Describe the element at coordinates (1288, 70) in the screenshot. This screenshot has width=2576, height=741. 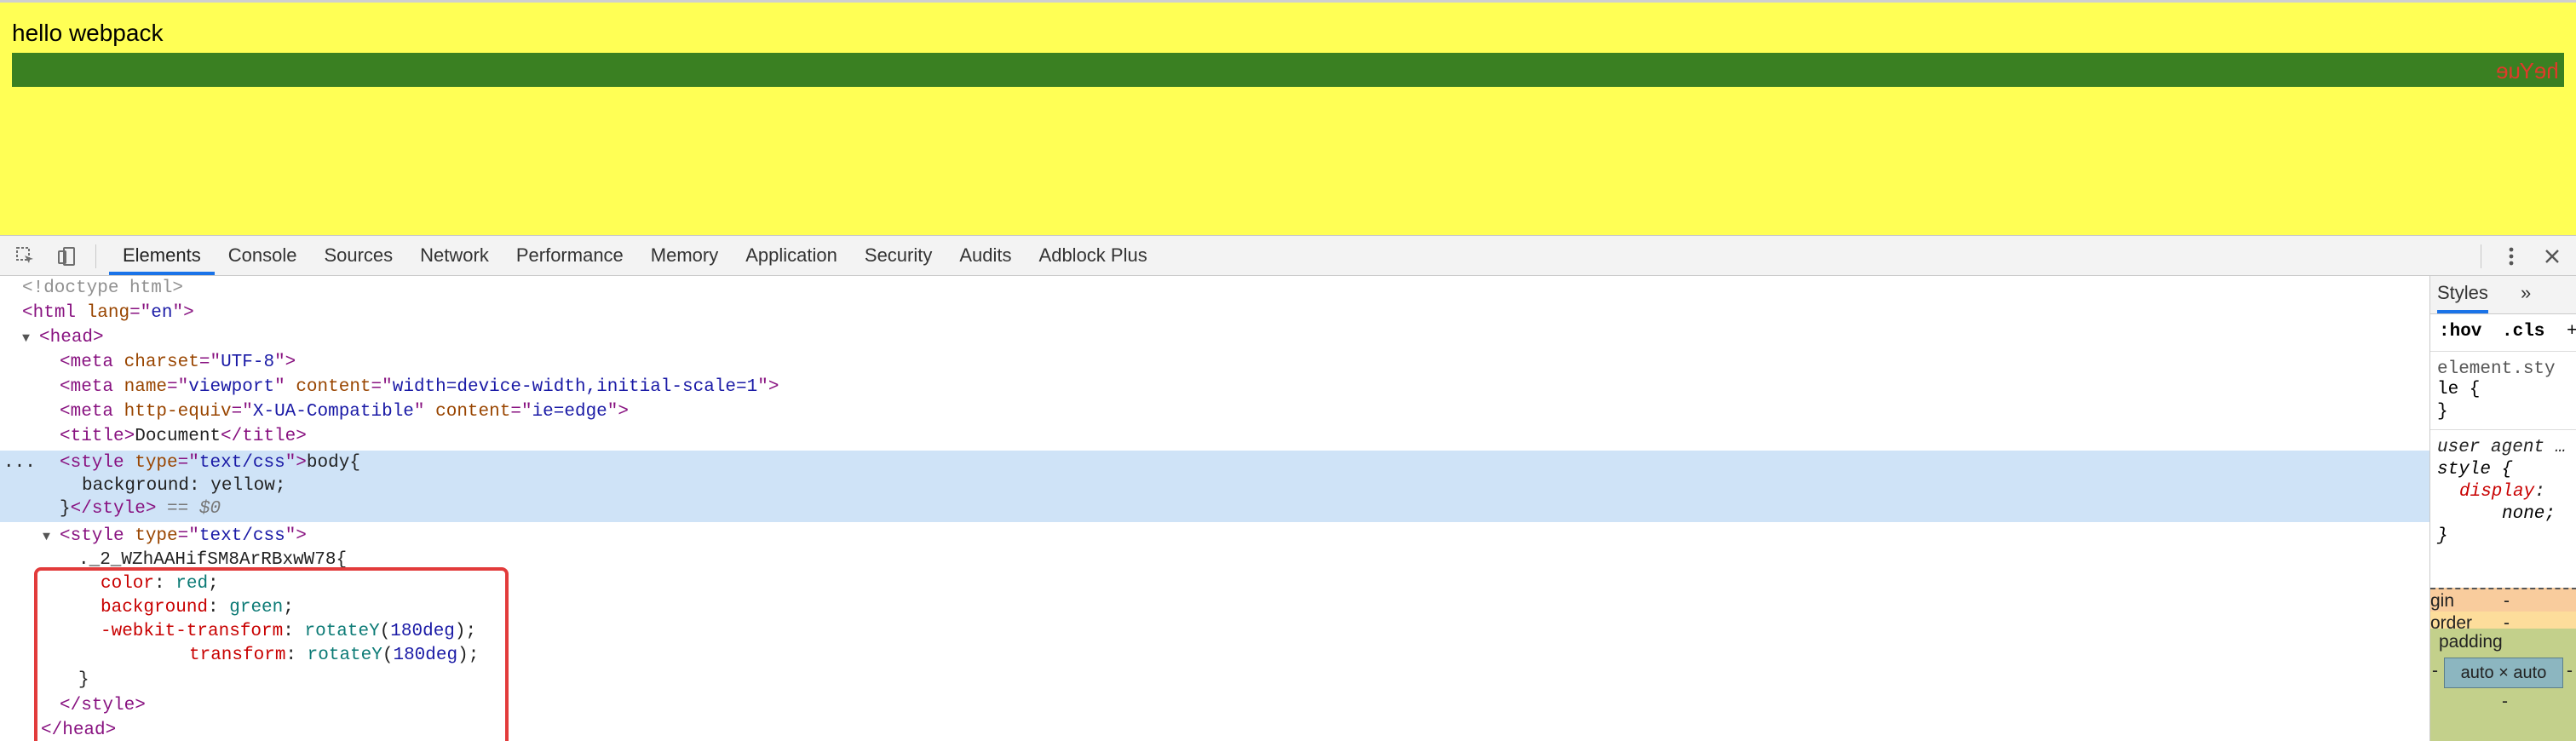
I see `flipped-element: heYue` at that location.